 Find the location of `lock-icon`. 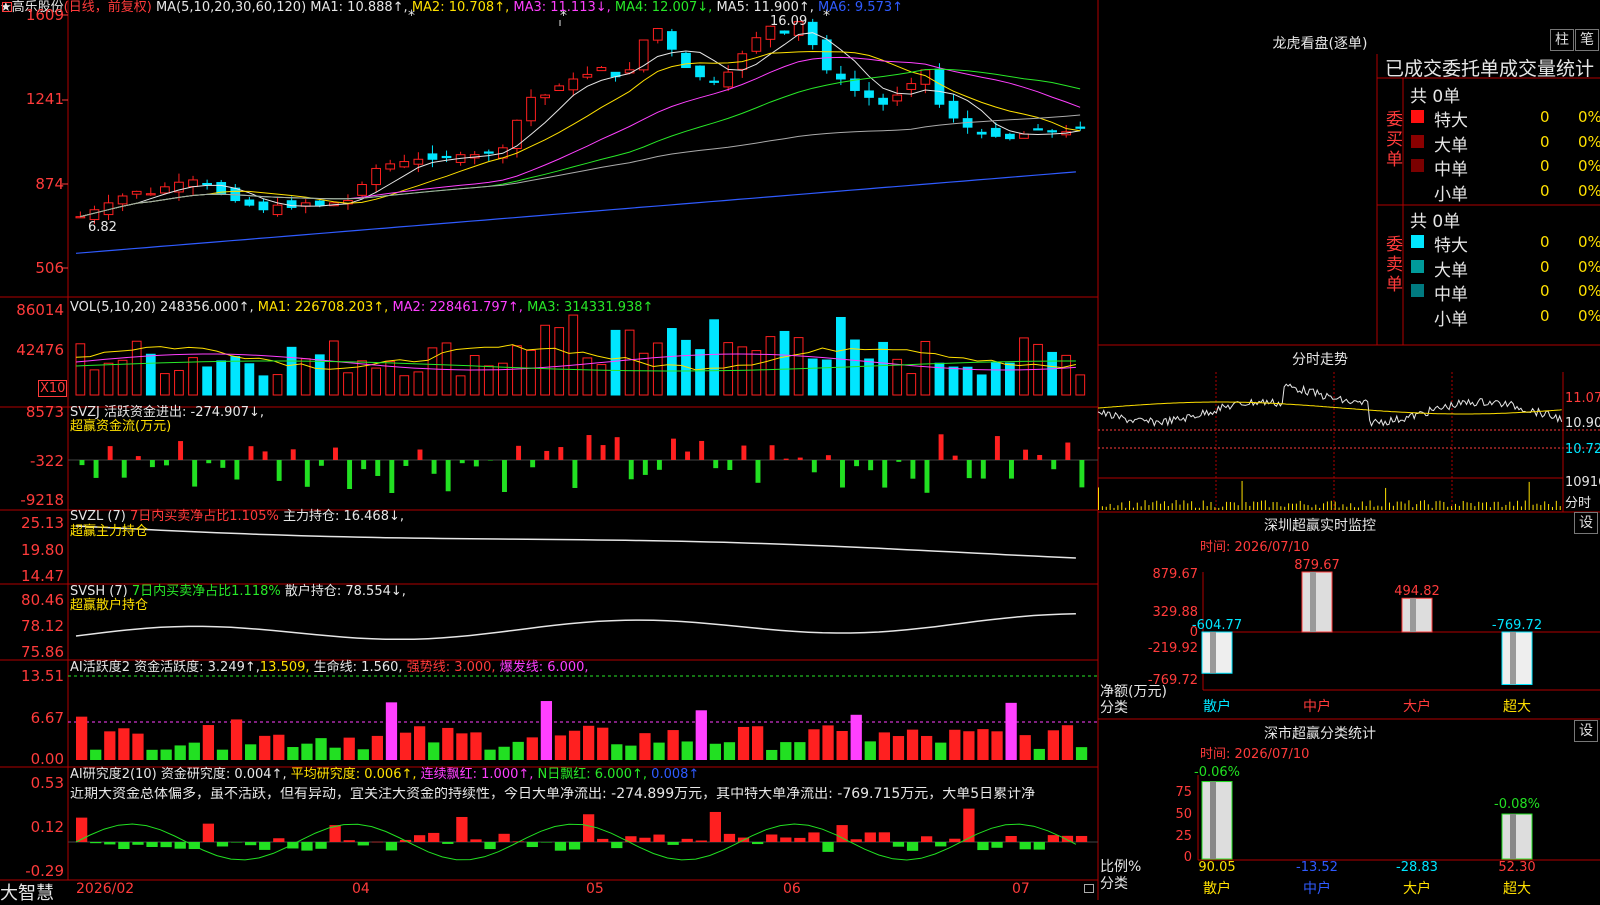

lock-icon is located at coordinates (1089, 888).